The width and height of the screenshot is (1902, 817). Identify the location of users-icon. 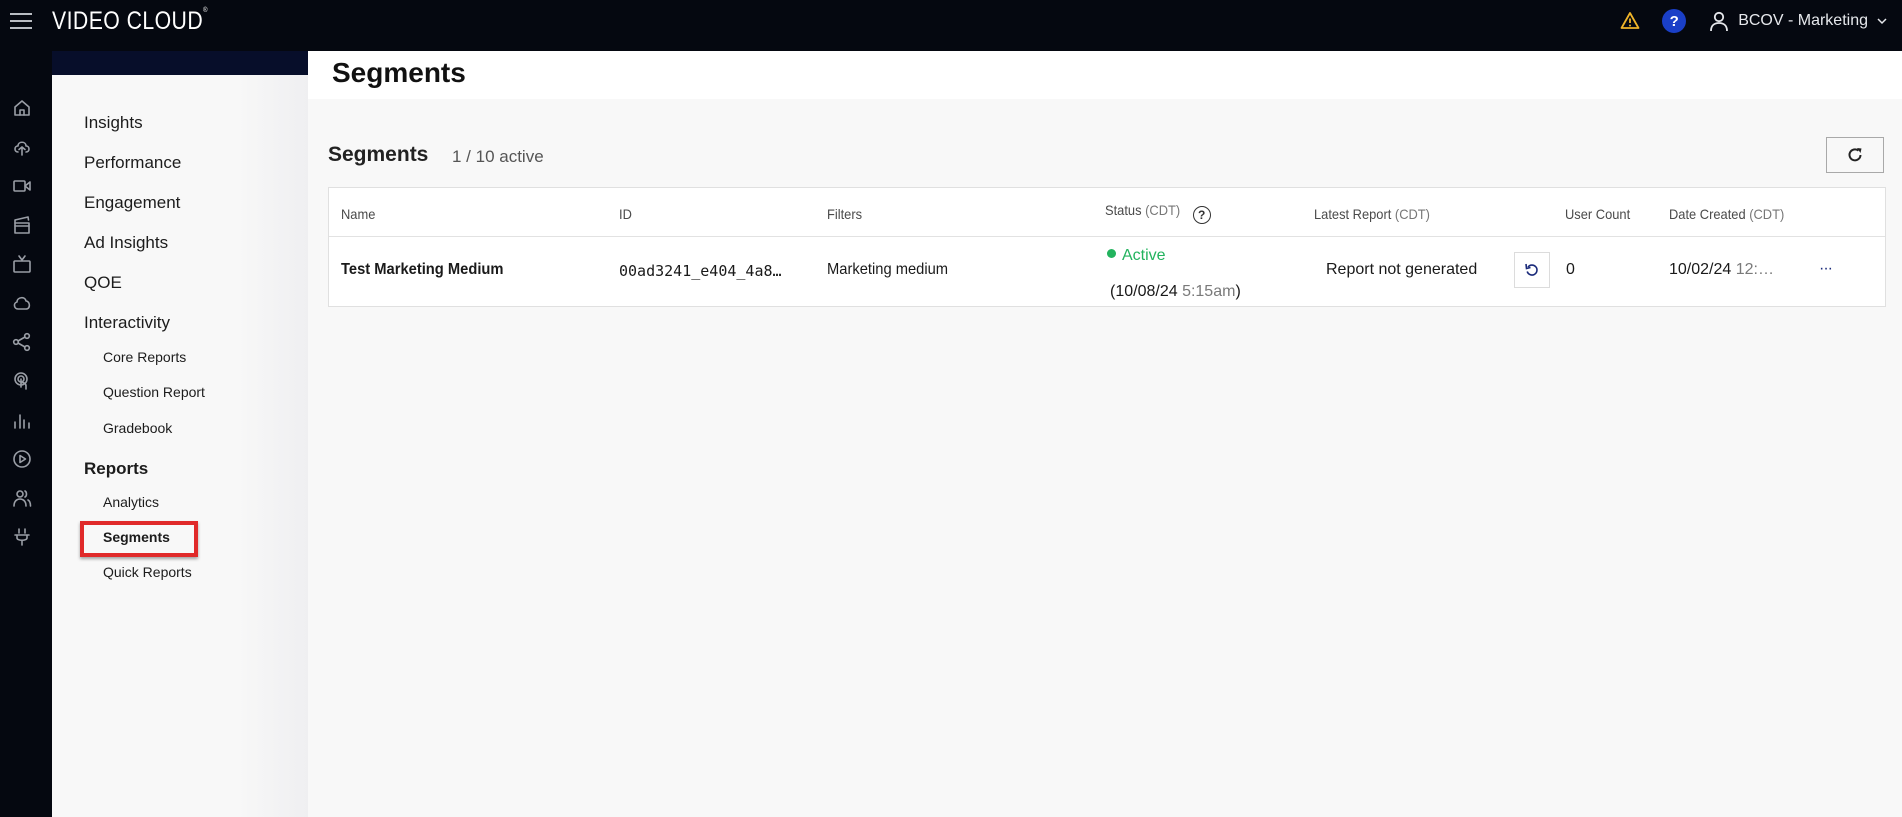
(22, 498).